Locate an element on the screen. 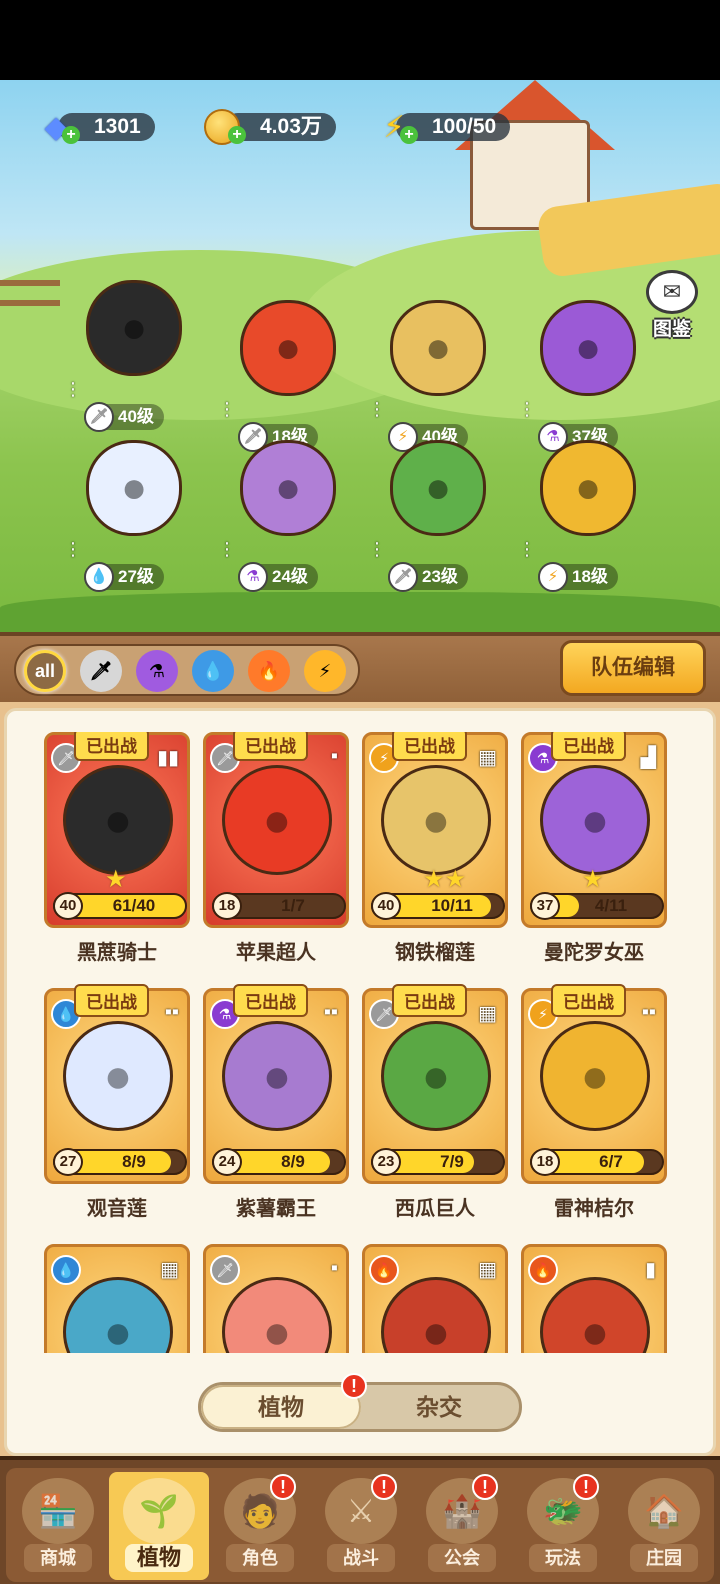 Image resolution: width=720 pixels, height=1584 pixels. lineup-unit: ● ⋮ 💧 27级 is located at coordinates (131, 506).